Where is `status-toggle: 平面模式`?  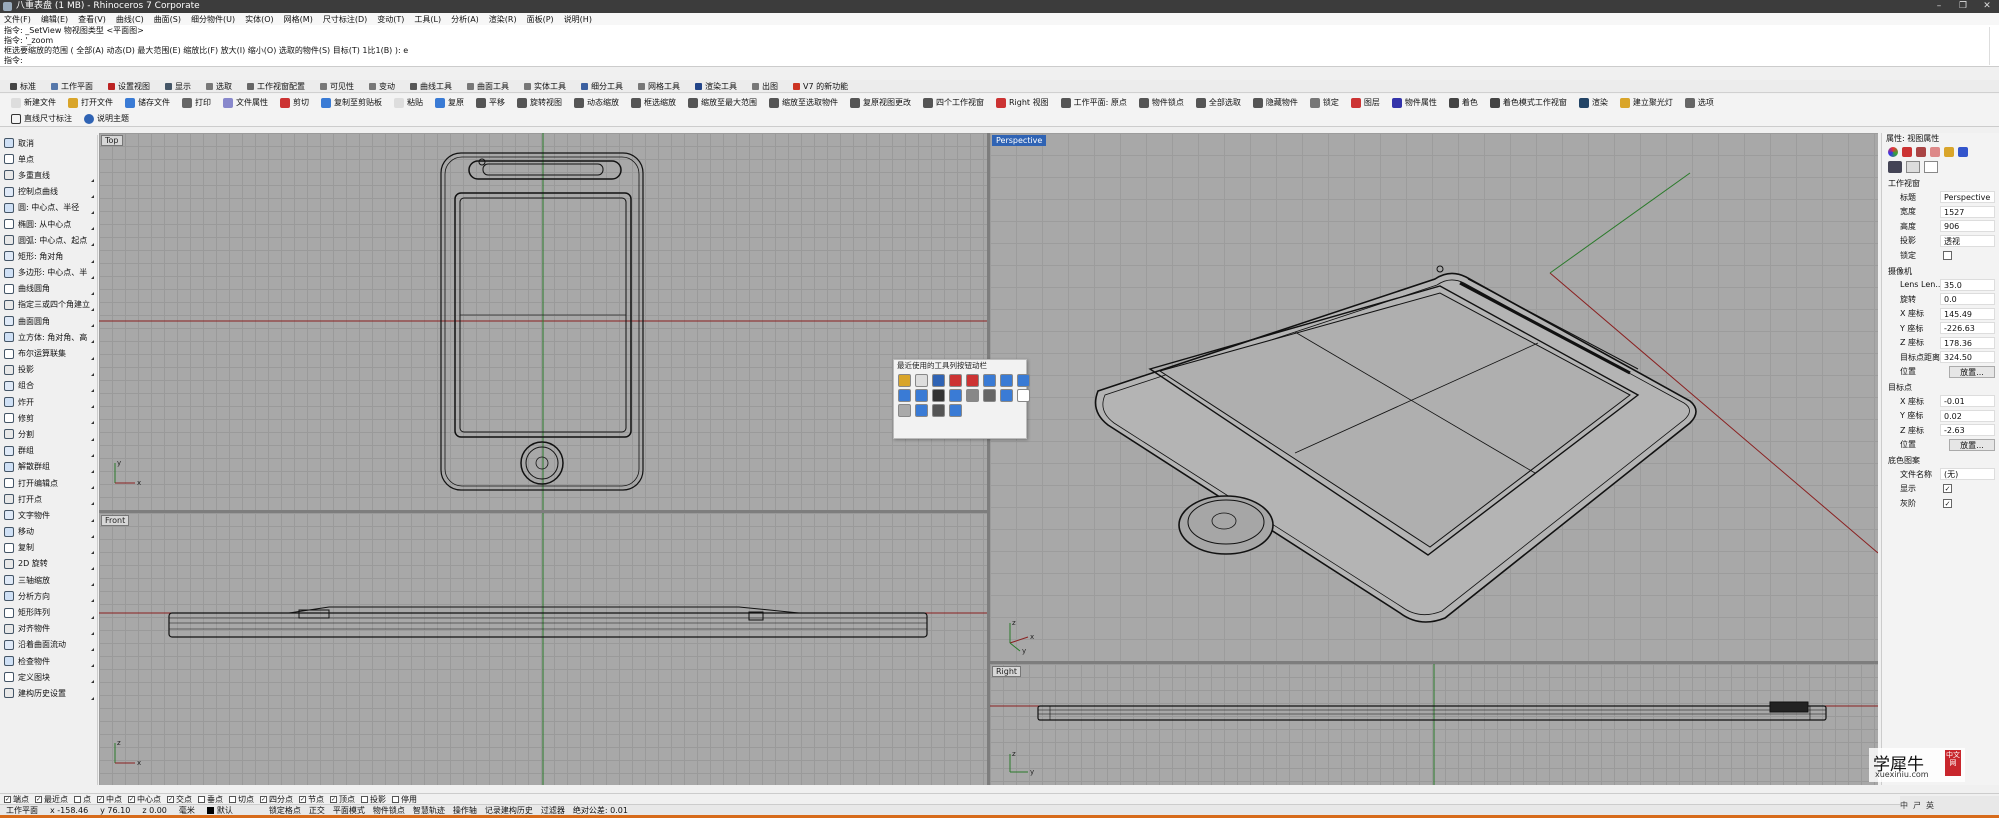 status-toggle: 平面模式 is located at coordinates (349, 810).